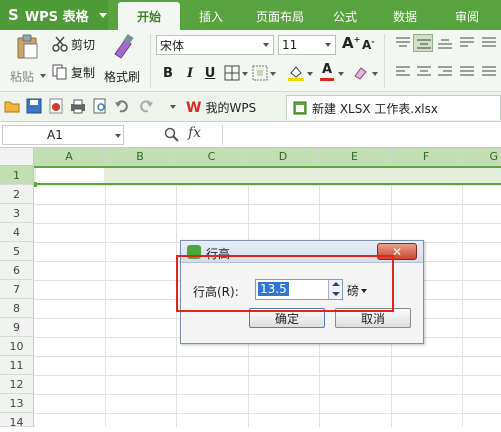  I want to click on print-icon, so click(78, 106).